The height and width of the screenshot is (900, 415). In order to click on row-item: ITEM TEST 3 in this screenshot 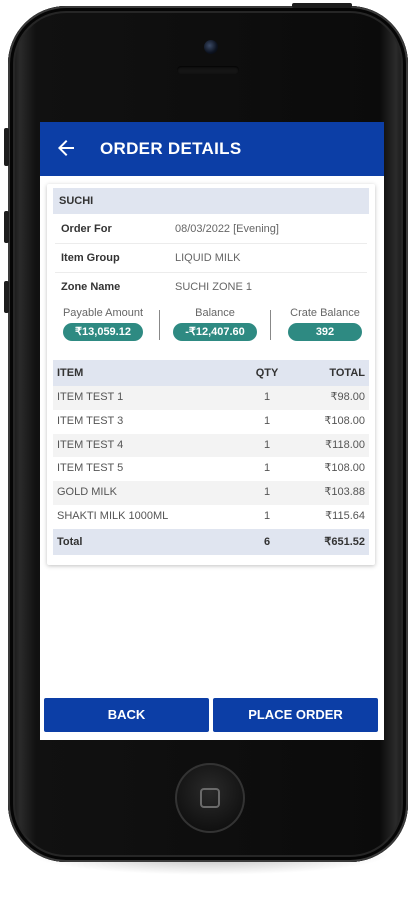, I will do `click(90, 420)`.